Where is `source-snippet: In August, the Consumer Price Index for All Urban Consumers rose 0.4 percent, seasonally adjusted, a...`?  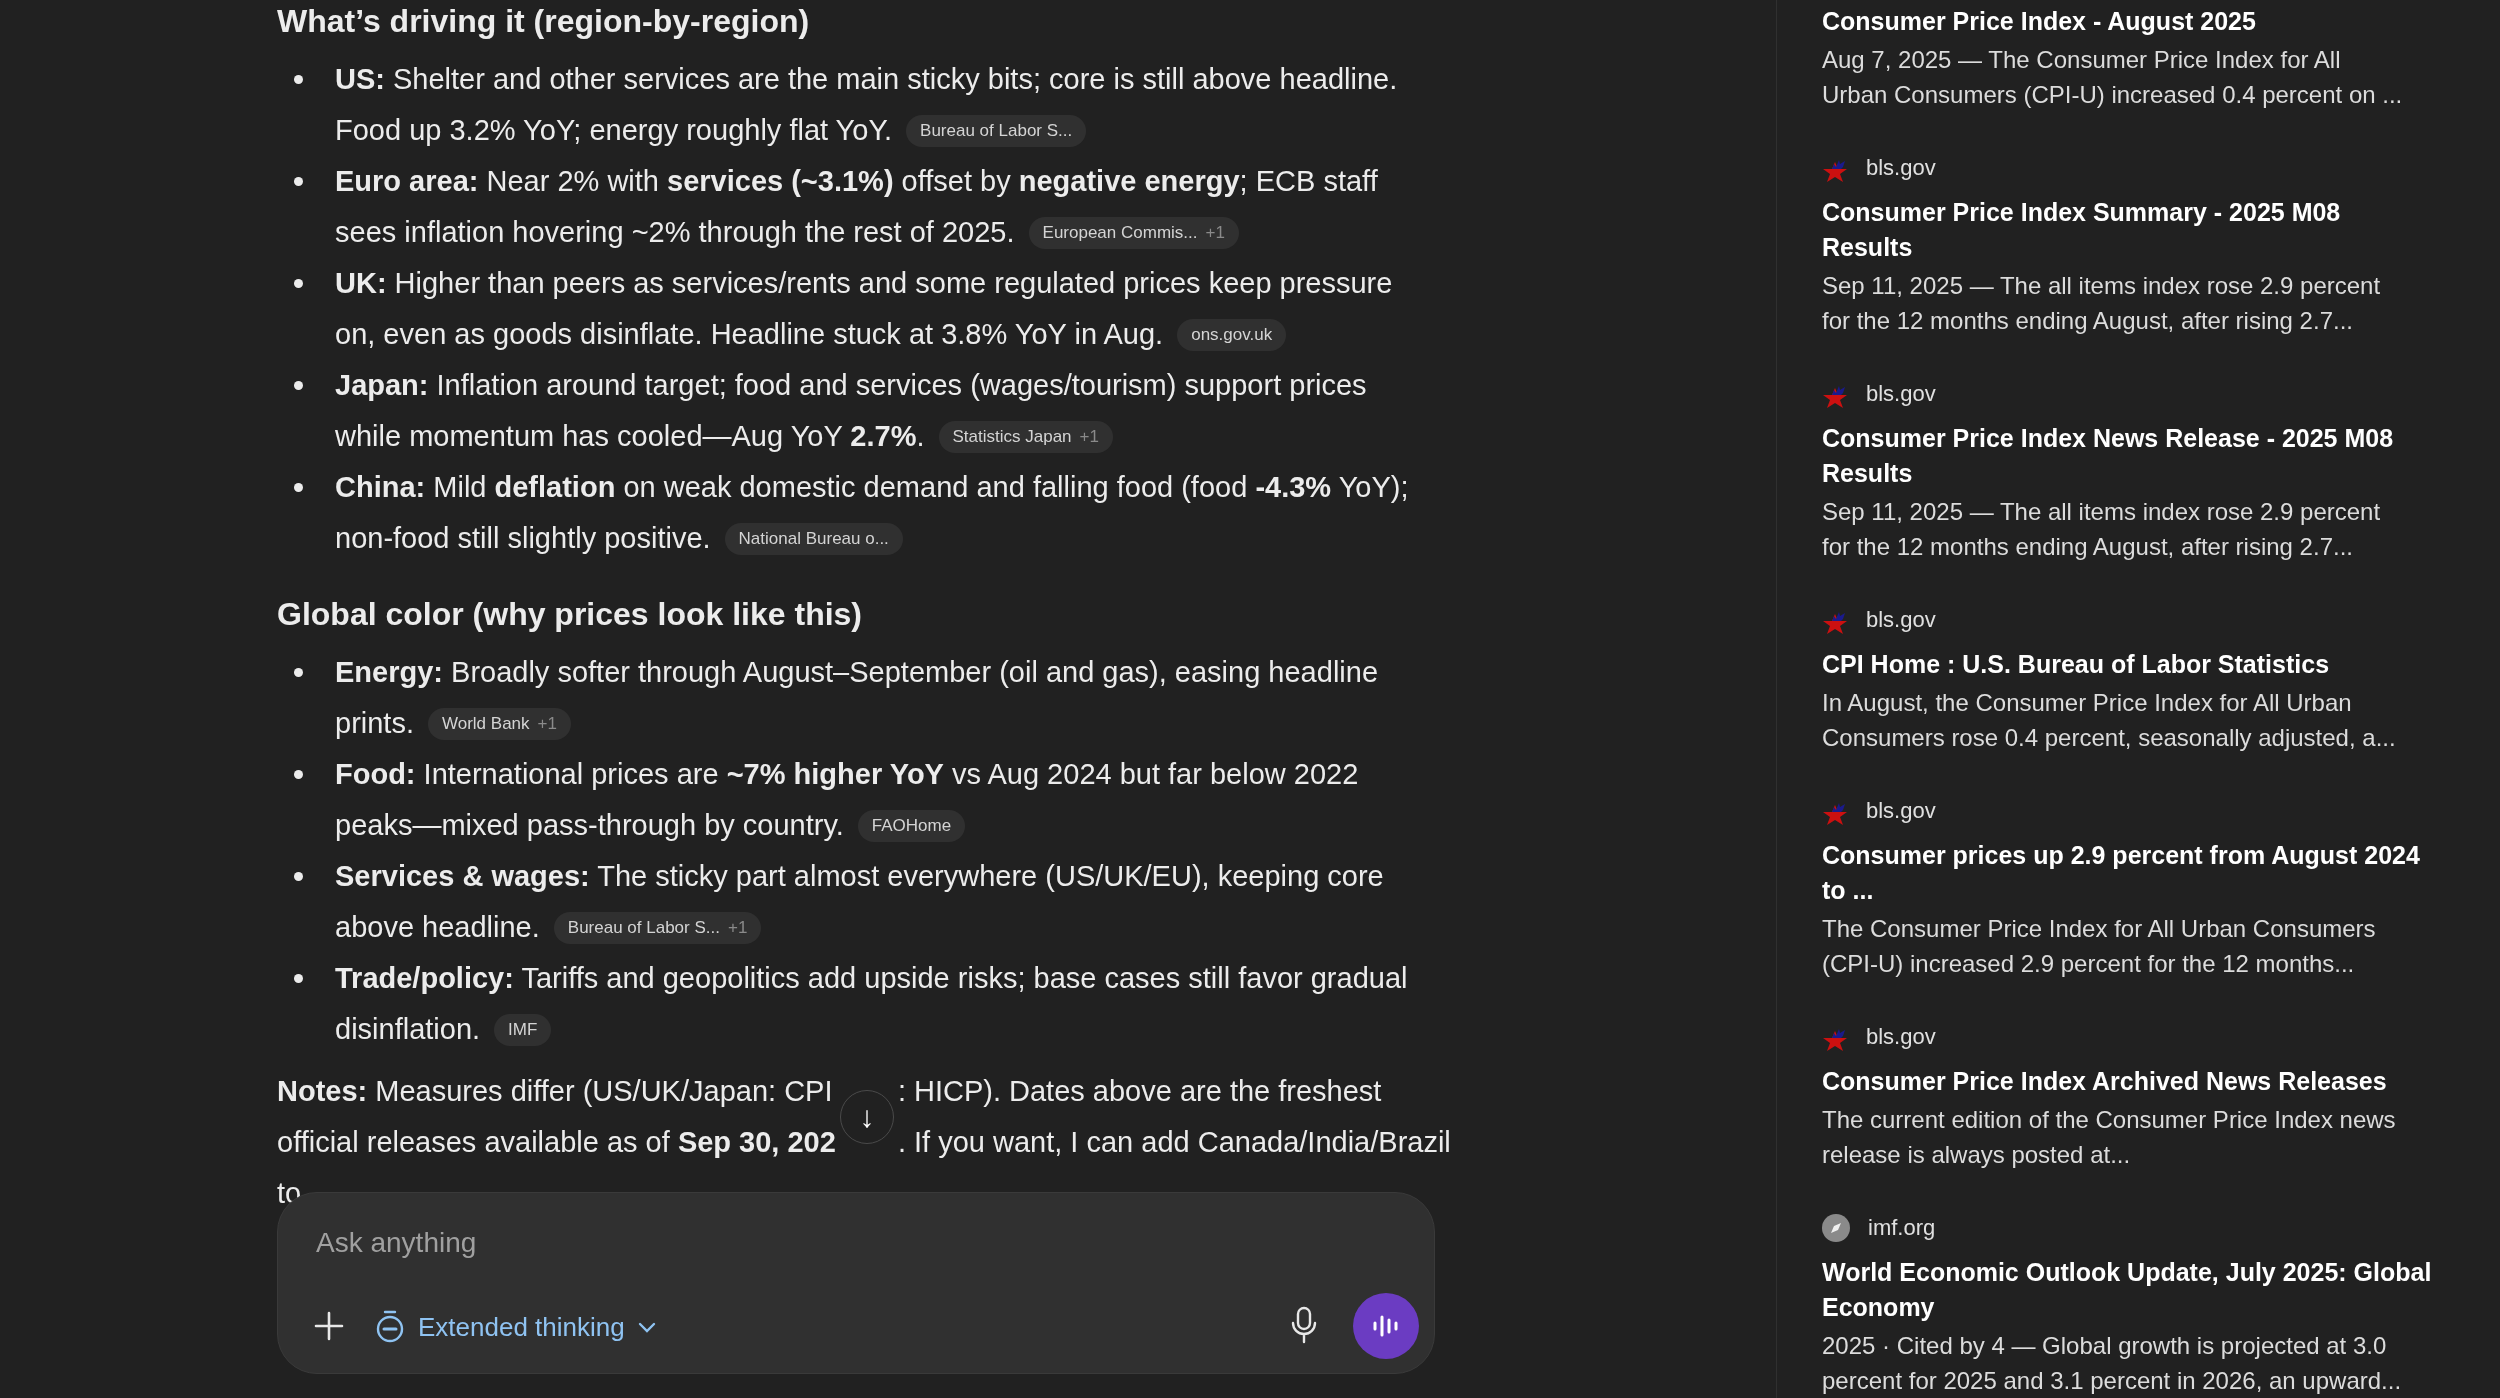
source-snippet: In August, the Consumer Price Index for All Urban Consumers rose 0.4 percent, seasonally adjusted, a... is located at coordinates (2109, 720).